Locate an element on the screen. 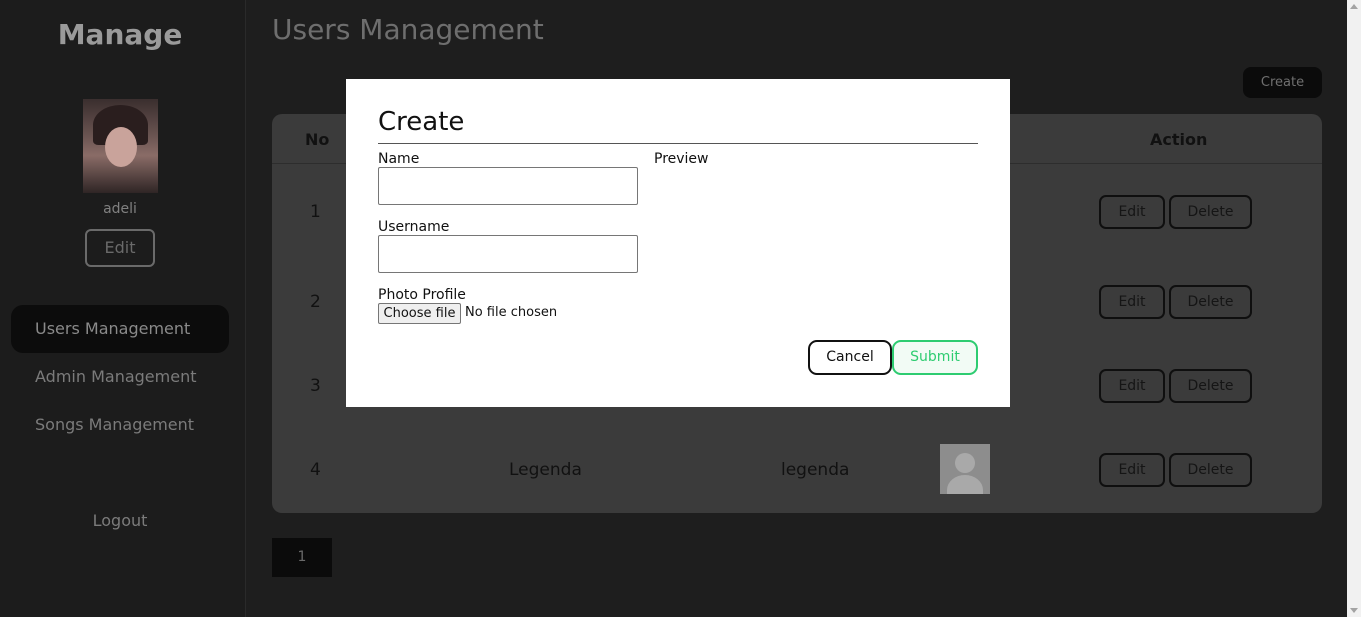  modal-divider is located at coordinates (678, 143).